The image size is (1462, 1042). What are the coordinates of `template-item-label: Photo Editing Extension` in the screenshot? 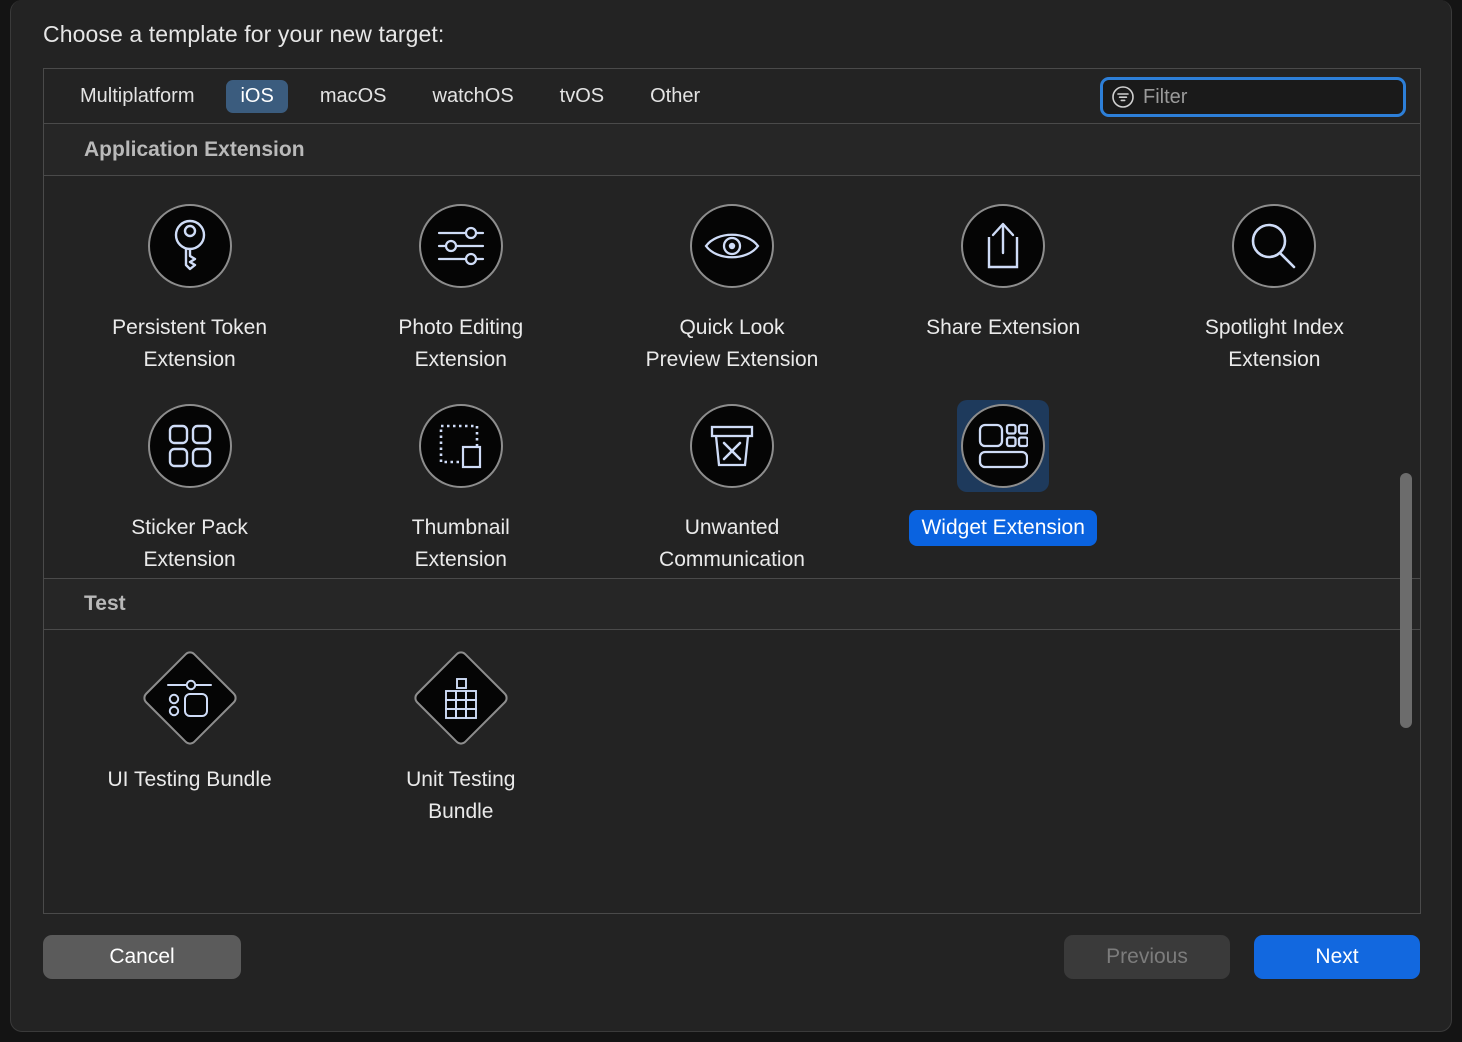 It's located at (460, 344).